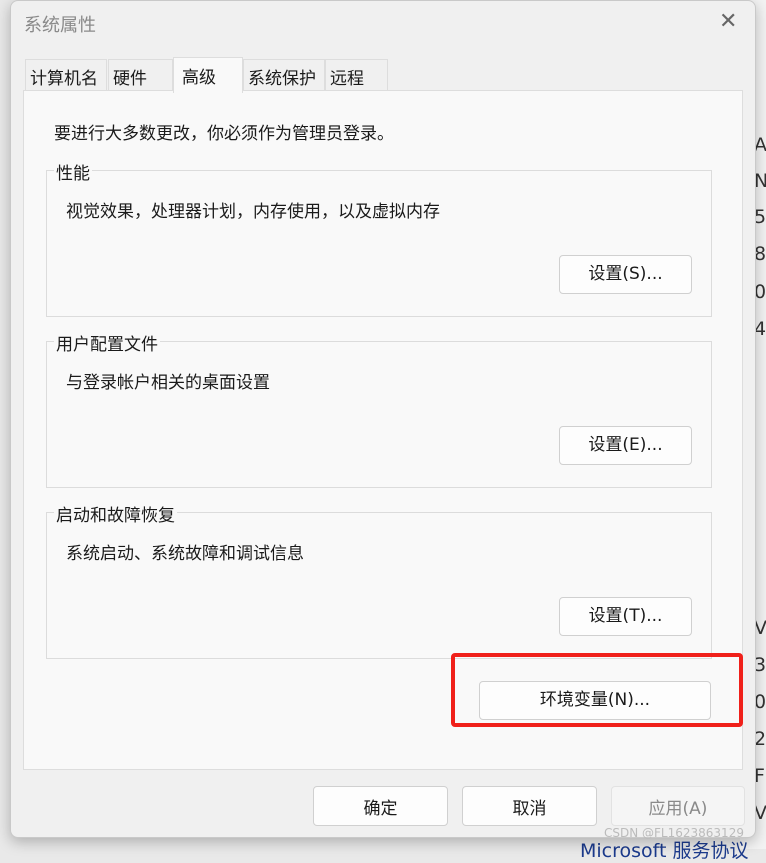  What do you see at coordinates (115, 513) in the screenshot?
I see `group-label: 启动和故障恢复` at bounding box center [115, 513].